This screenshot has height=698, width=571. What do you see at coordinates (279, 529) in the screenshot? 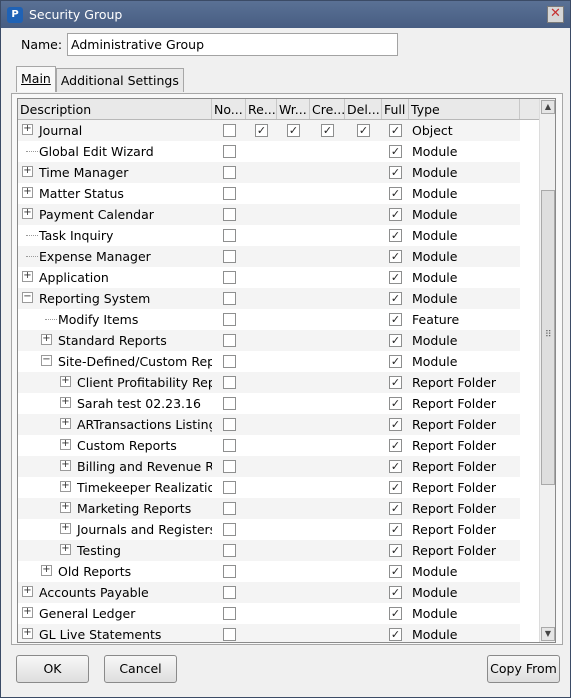
I see `grid-row: + Journals and Registers Report Folder` at bounding box center [279, 529].